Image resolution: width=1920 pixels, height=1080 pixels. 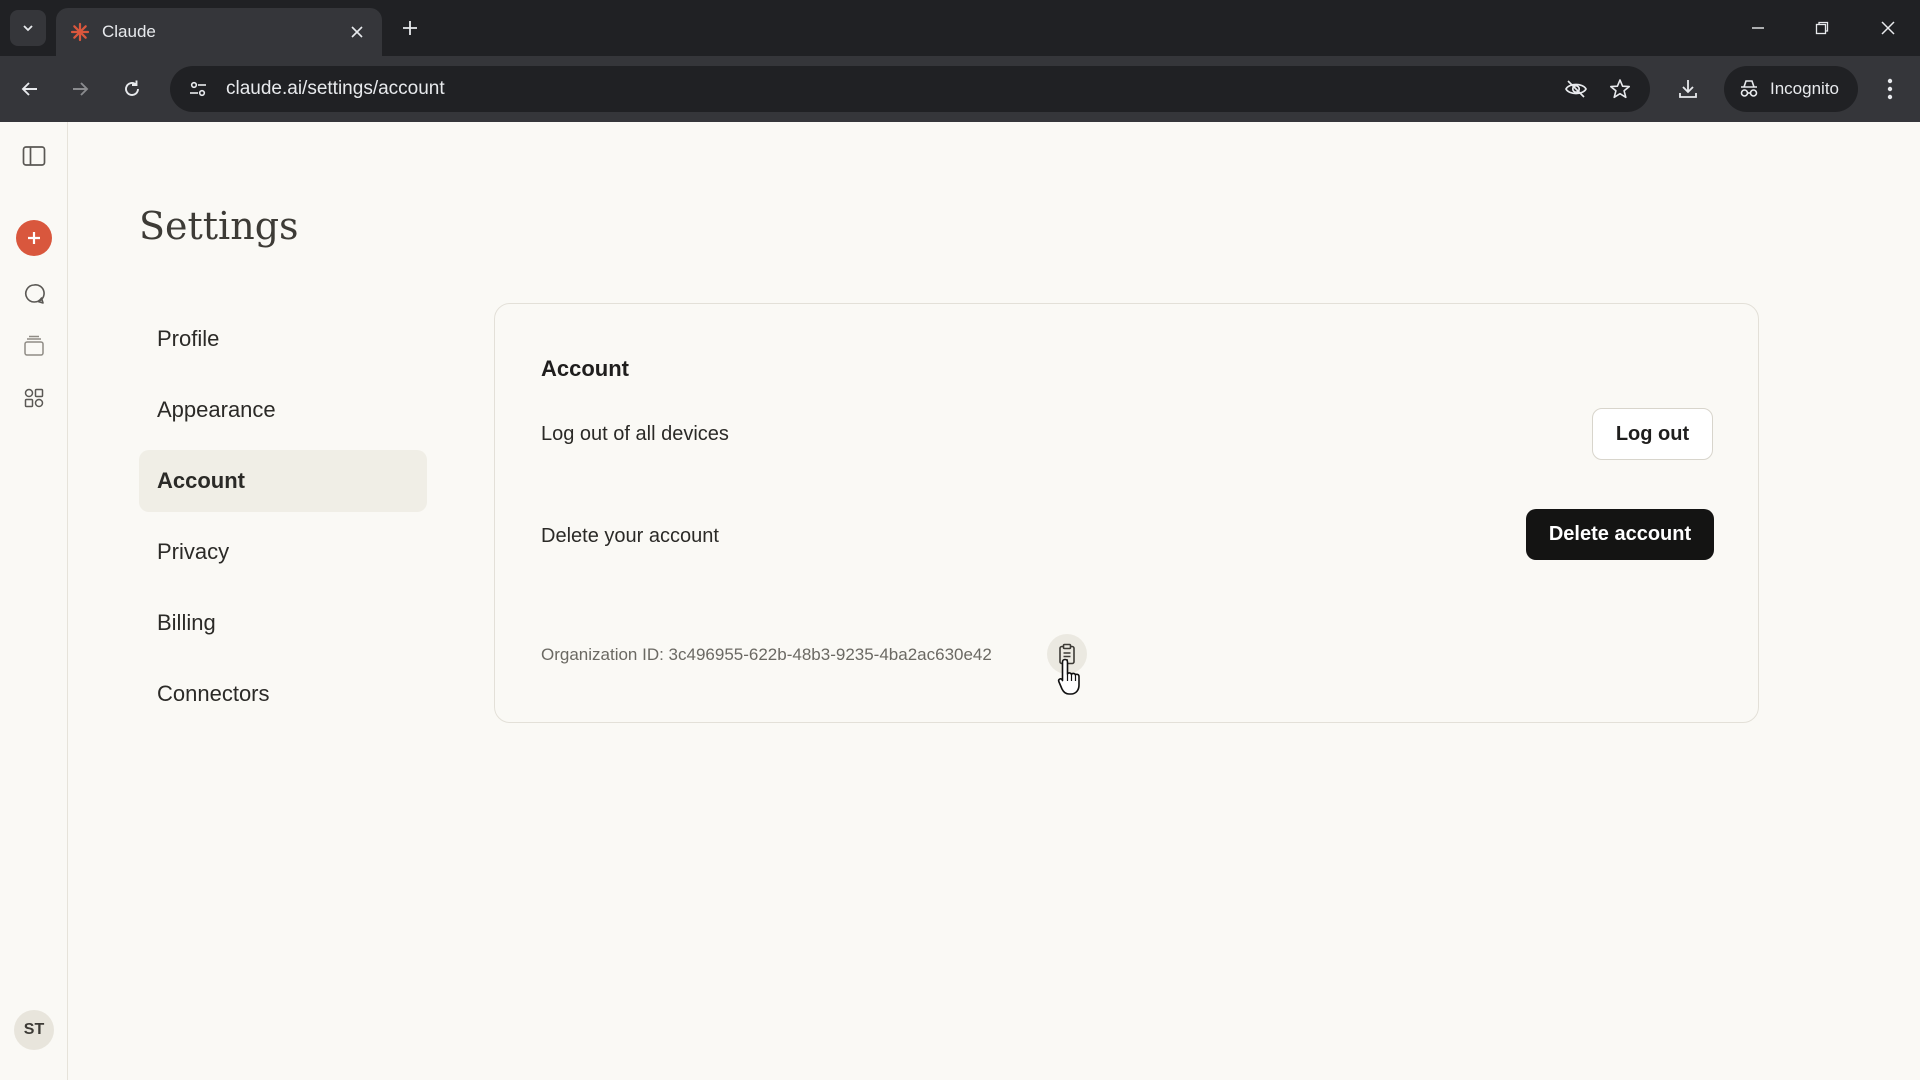 I want to click on account-heading: Account, so click(x=585, y=368).